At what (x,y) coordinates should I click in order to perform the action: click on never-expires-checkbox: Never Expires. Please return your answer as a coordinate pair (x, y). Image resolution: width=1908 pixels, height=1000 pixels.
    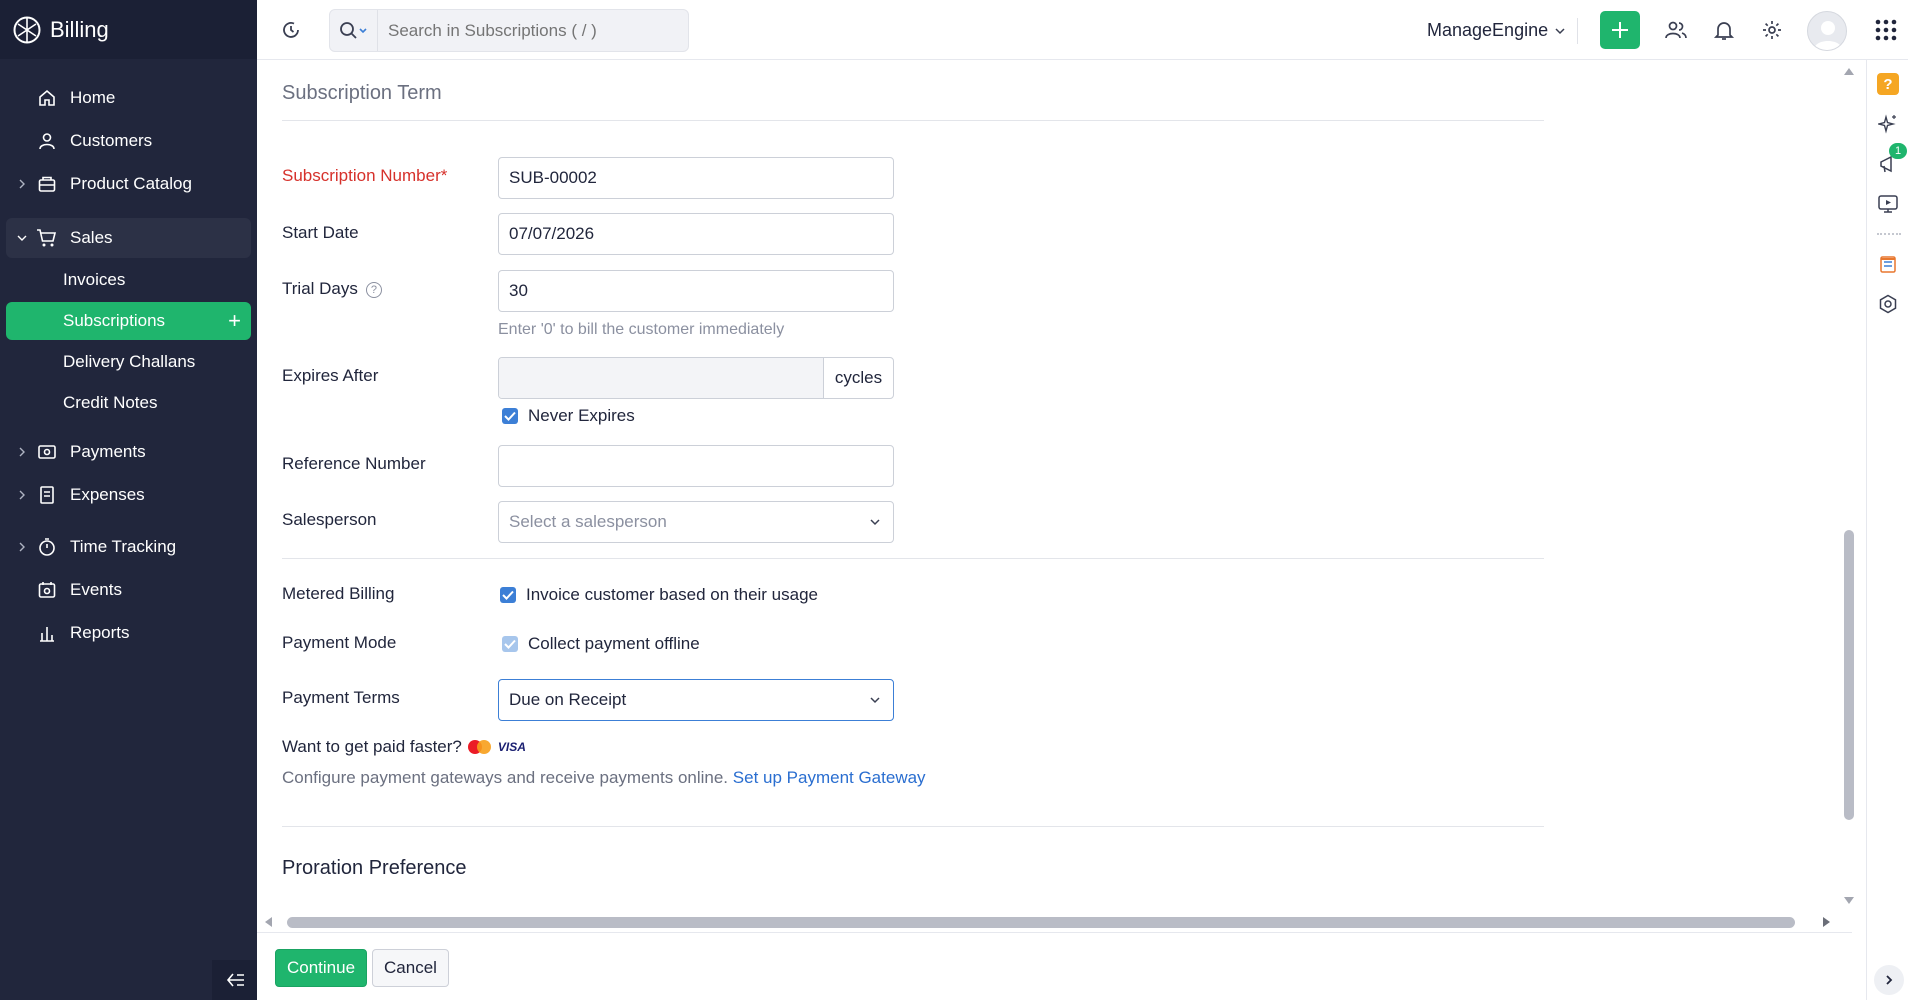
    Looking at the image, I should click on (568, 416).